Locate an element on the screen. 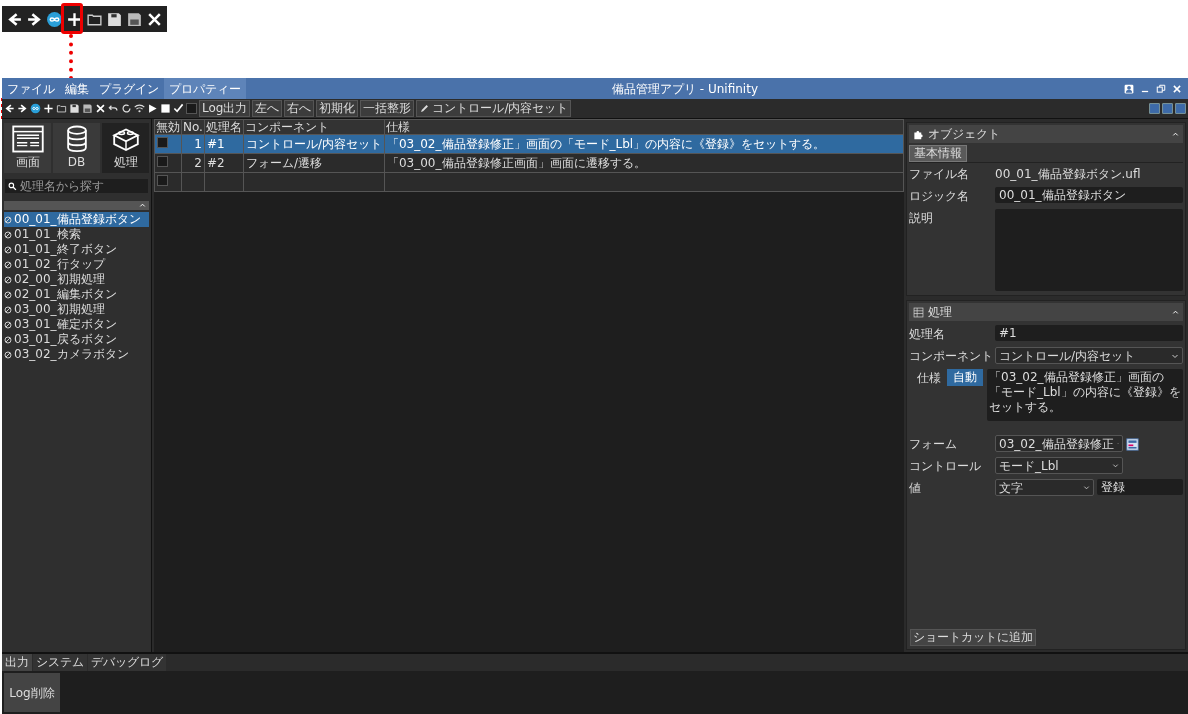 This screenshot has width=1188, height=714. toolbar-button: 一括整形 is located at coordinates (387, 108).